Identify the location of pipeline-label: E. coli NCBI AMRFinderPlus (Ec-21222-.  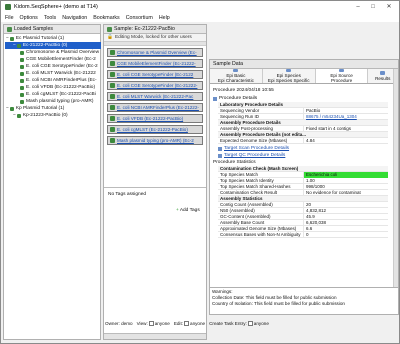
(158, 107).